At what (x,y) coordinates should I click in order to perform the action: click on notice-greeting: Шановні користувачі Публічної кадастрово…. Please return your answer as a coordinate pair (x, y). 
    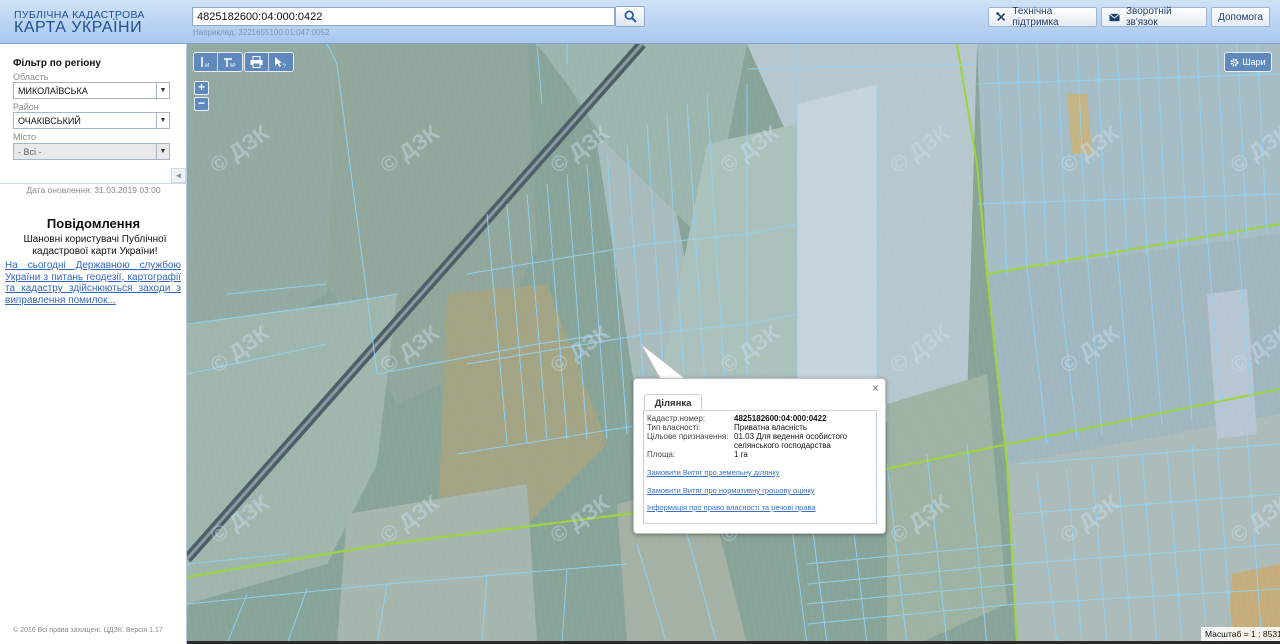
    Looking at the image, I should click on (95, 245).